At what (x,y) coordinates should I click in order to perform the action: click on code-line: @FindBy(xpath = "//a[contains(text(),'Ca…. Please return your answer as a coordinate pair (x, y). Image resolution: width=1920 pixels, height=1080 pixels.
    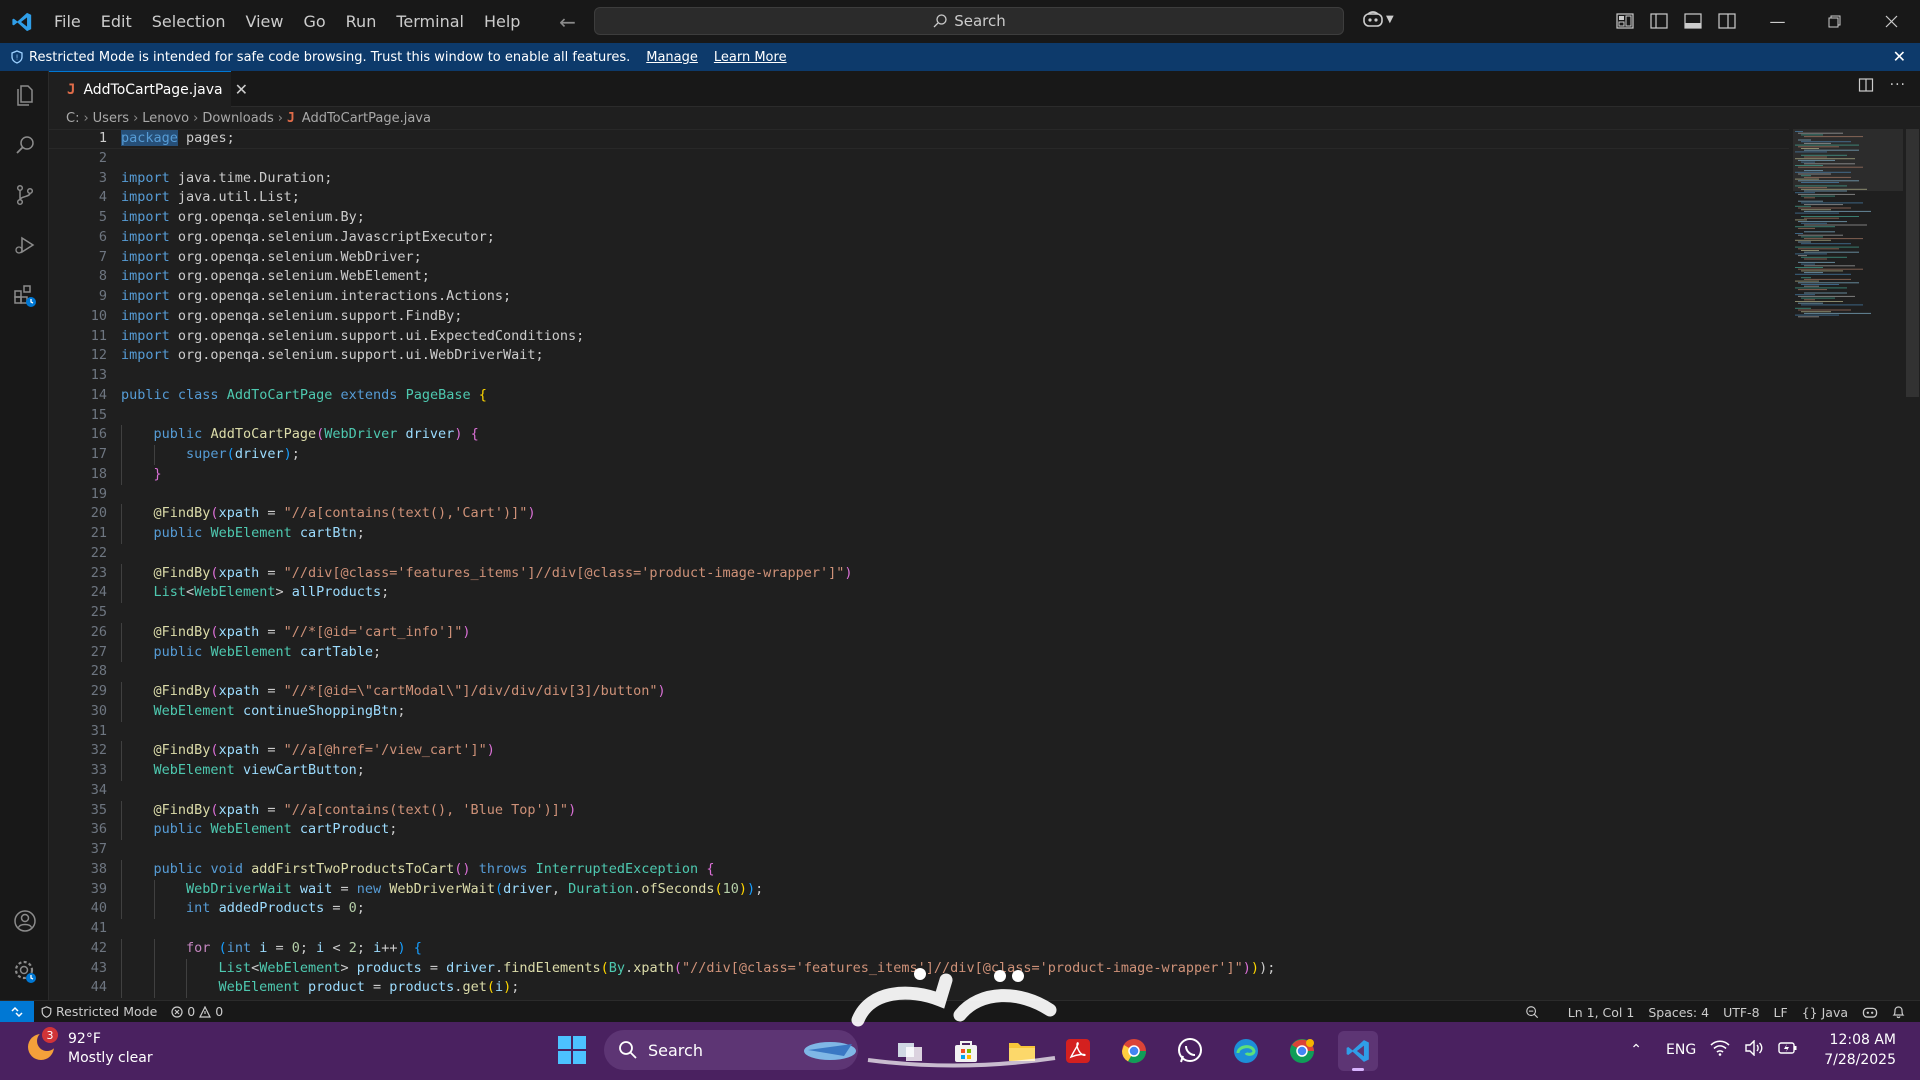
    Looking at the image, I should click on (971, 514).